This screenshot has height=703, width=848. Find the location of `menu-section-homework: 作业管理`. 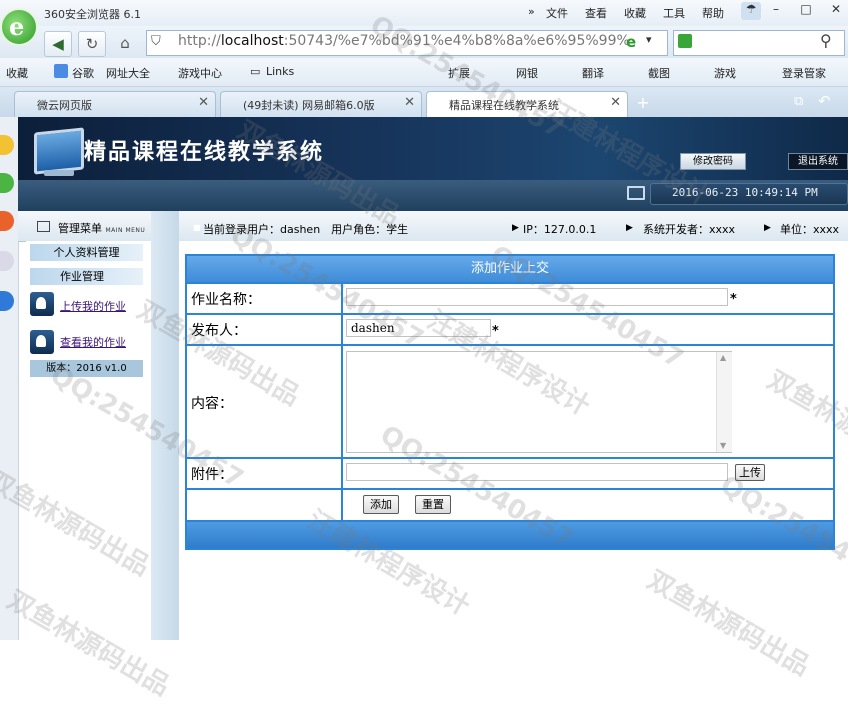

menu-section-homework: 作业管理 is located at coordinates (86, 276).